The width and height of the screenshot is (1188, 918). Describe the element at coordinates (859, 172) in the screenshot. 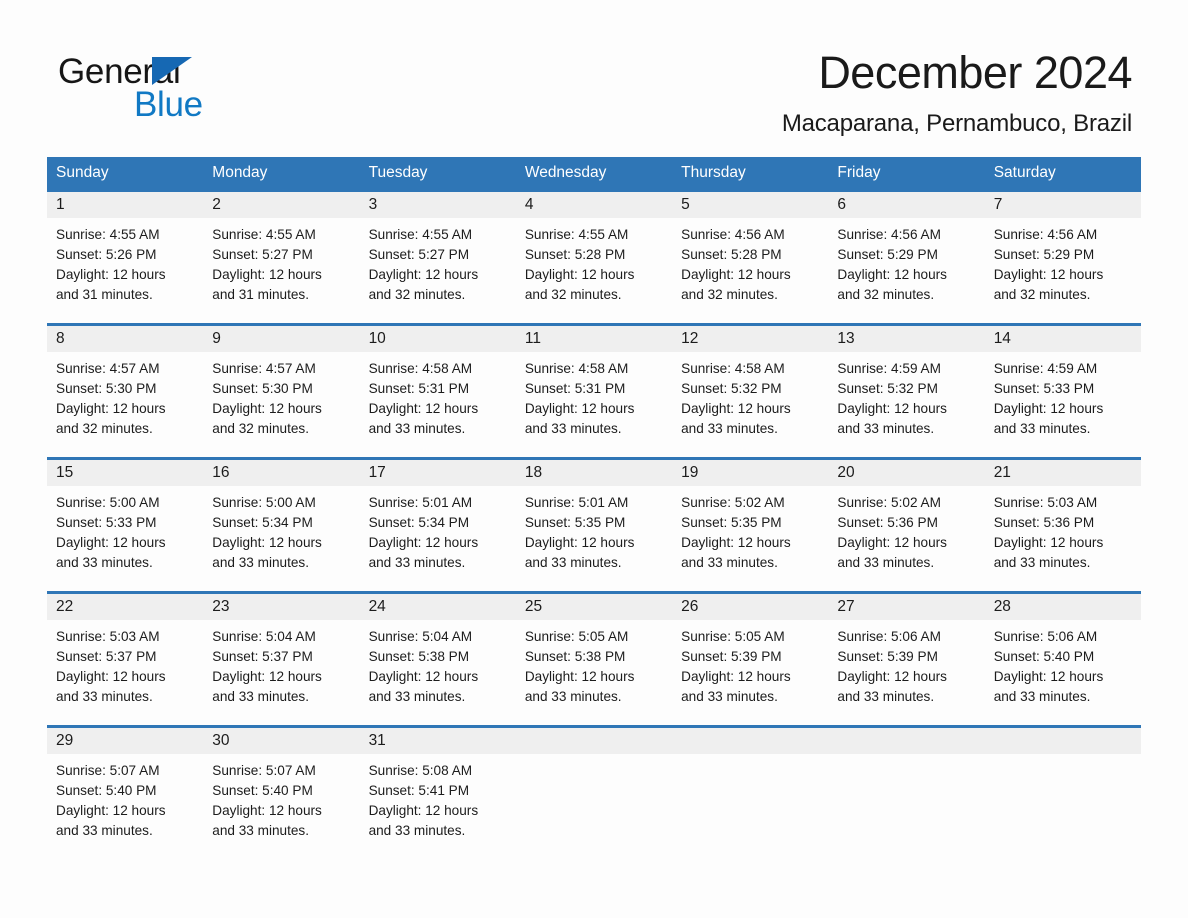

I see `weekday-header-friday: Friday` at that location.